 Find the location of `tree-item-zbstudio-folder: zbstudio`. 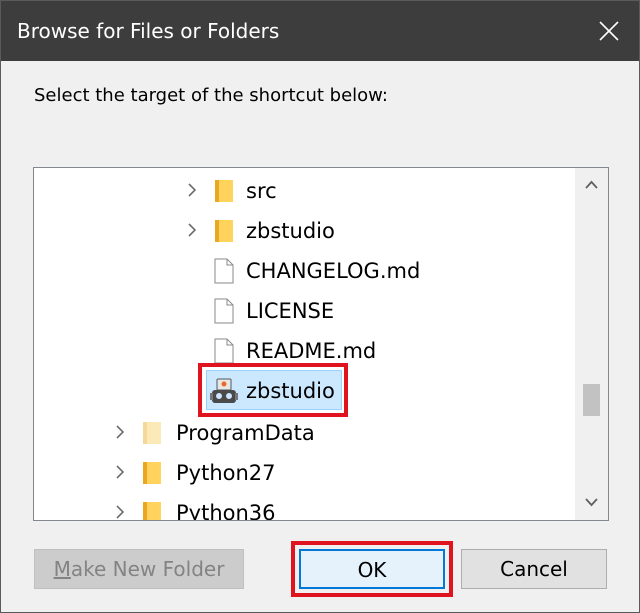

tree-item-zbstudio-folder: zbstudio is located at coordinates (304, 230).